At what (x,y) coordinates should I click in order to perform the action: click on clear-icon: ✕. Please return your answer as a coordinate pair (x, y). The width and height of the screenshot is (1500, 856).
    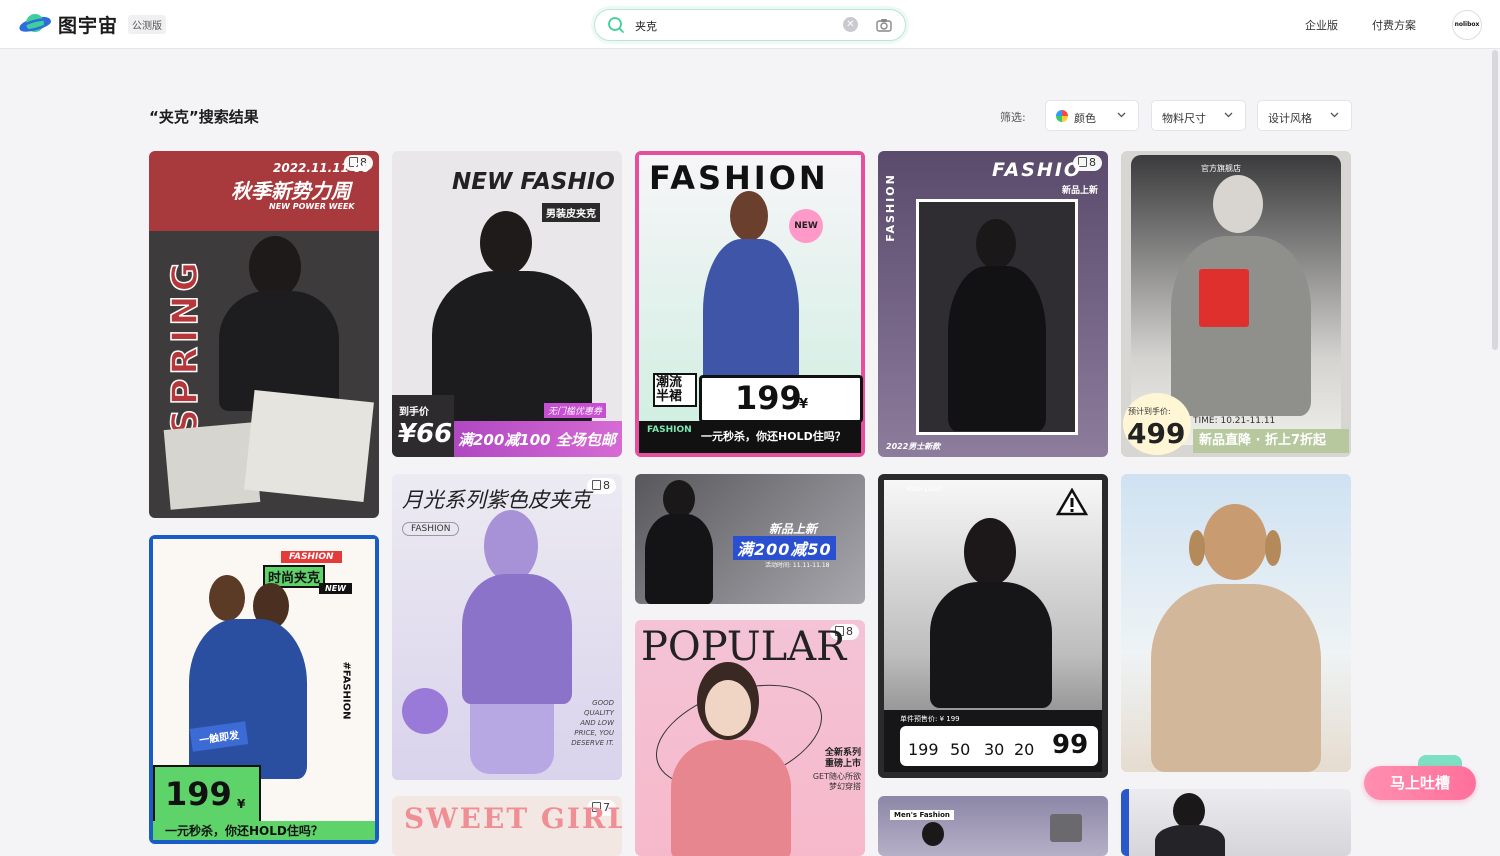
    Looking at the image, I should click on (850, 24).